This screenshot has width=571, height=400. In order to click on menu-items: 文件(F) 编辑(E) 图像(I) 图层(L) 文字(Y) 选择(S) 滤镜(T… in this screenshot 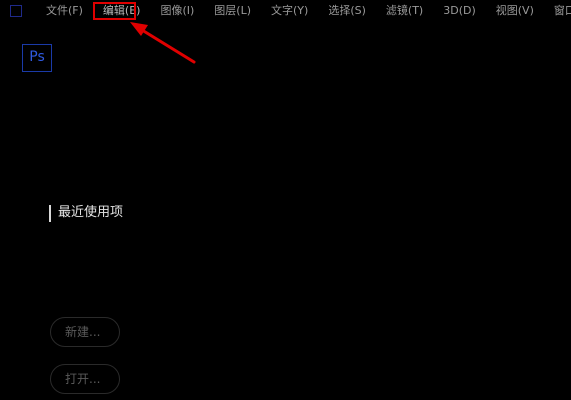, I will do `click(307, 11)`.